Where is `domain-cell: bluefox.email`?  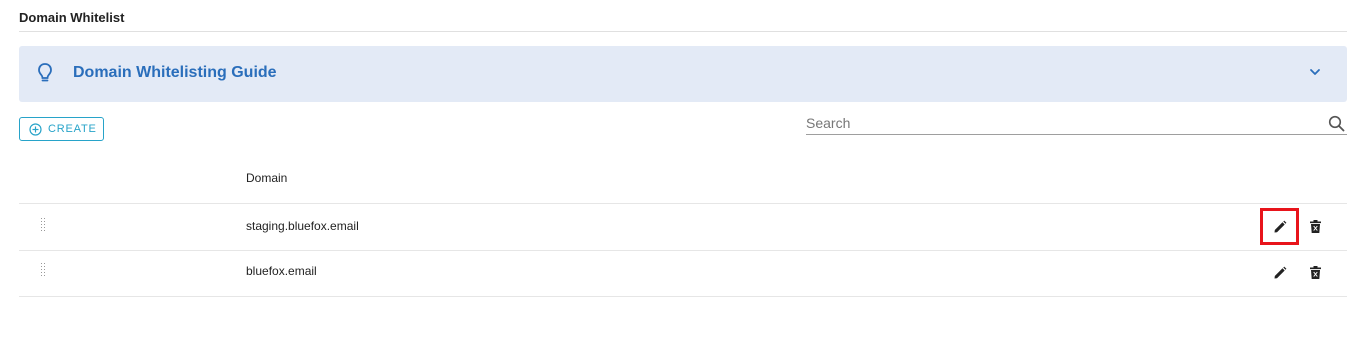
domain-cell: bluefox.email is located at coordinates (281, 271).